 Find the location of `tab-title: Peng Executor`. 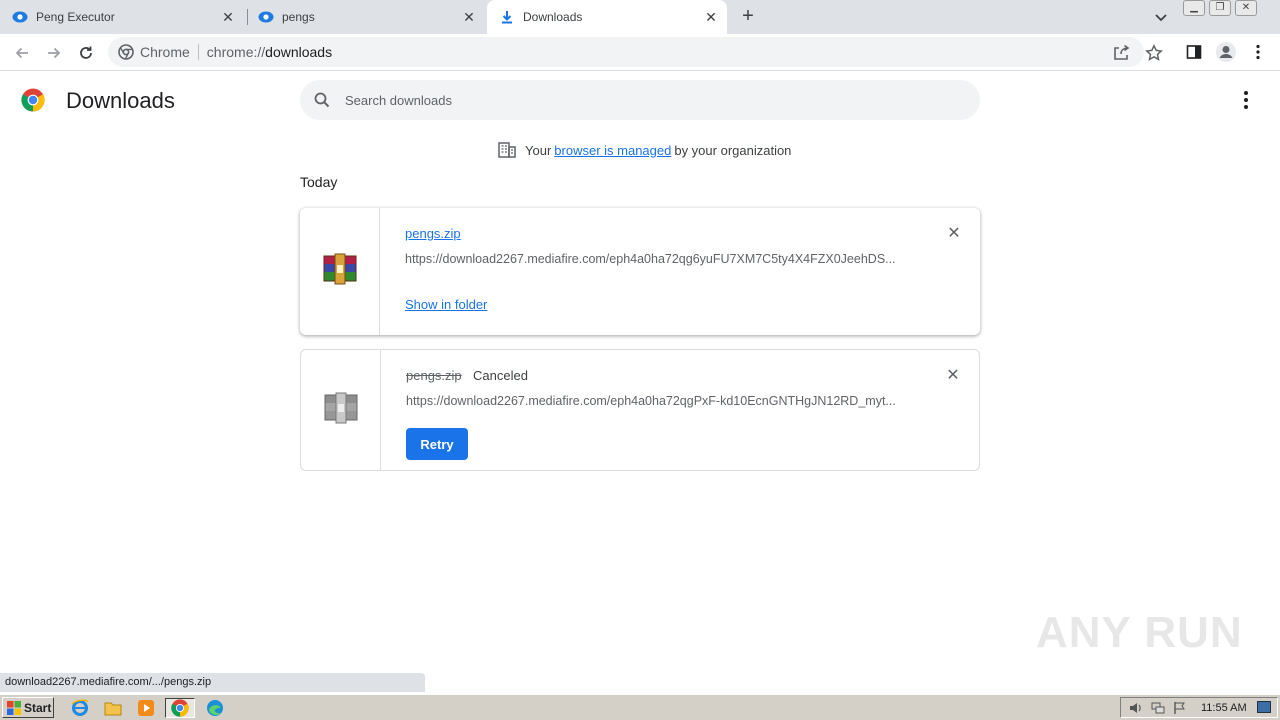

tab-title: Peng Executor is located at coordinates (75, 17).